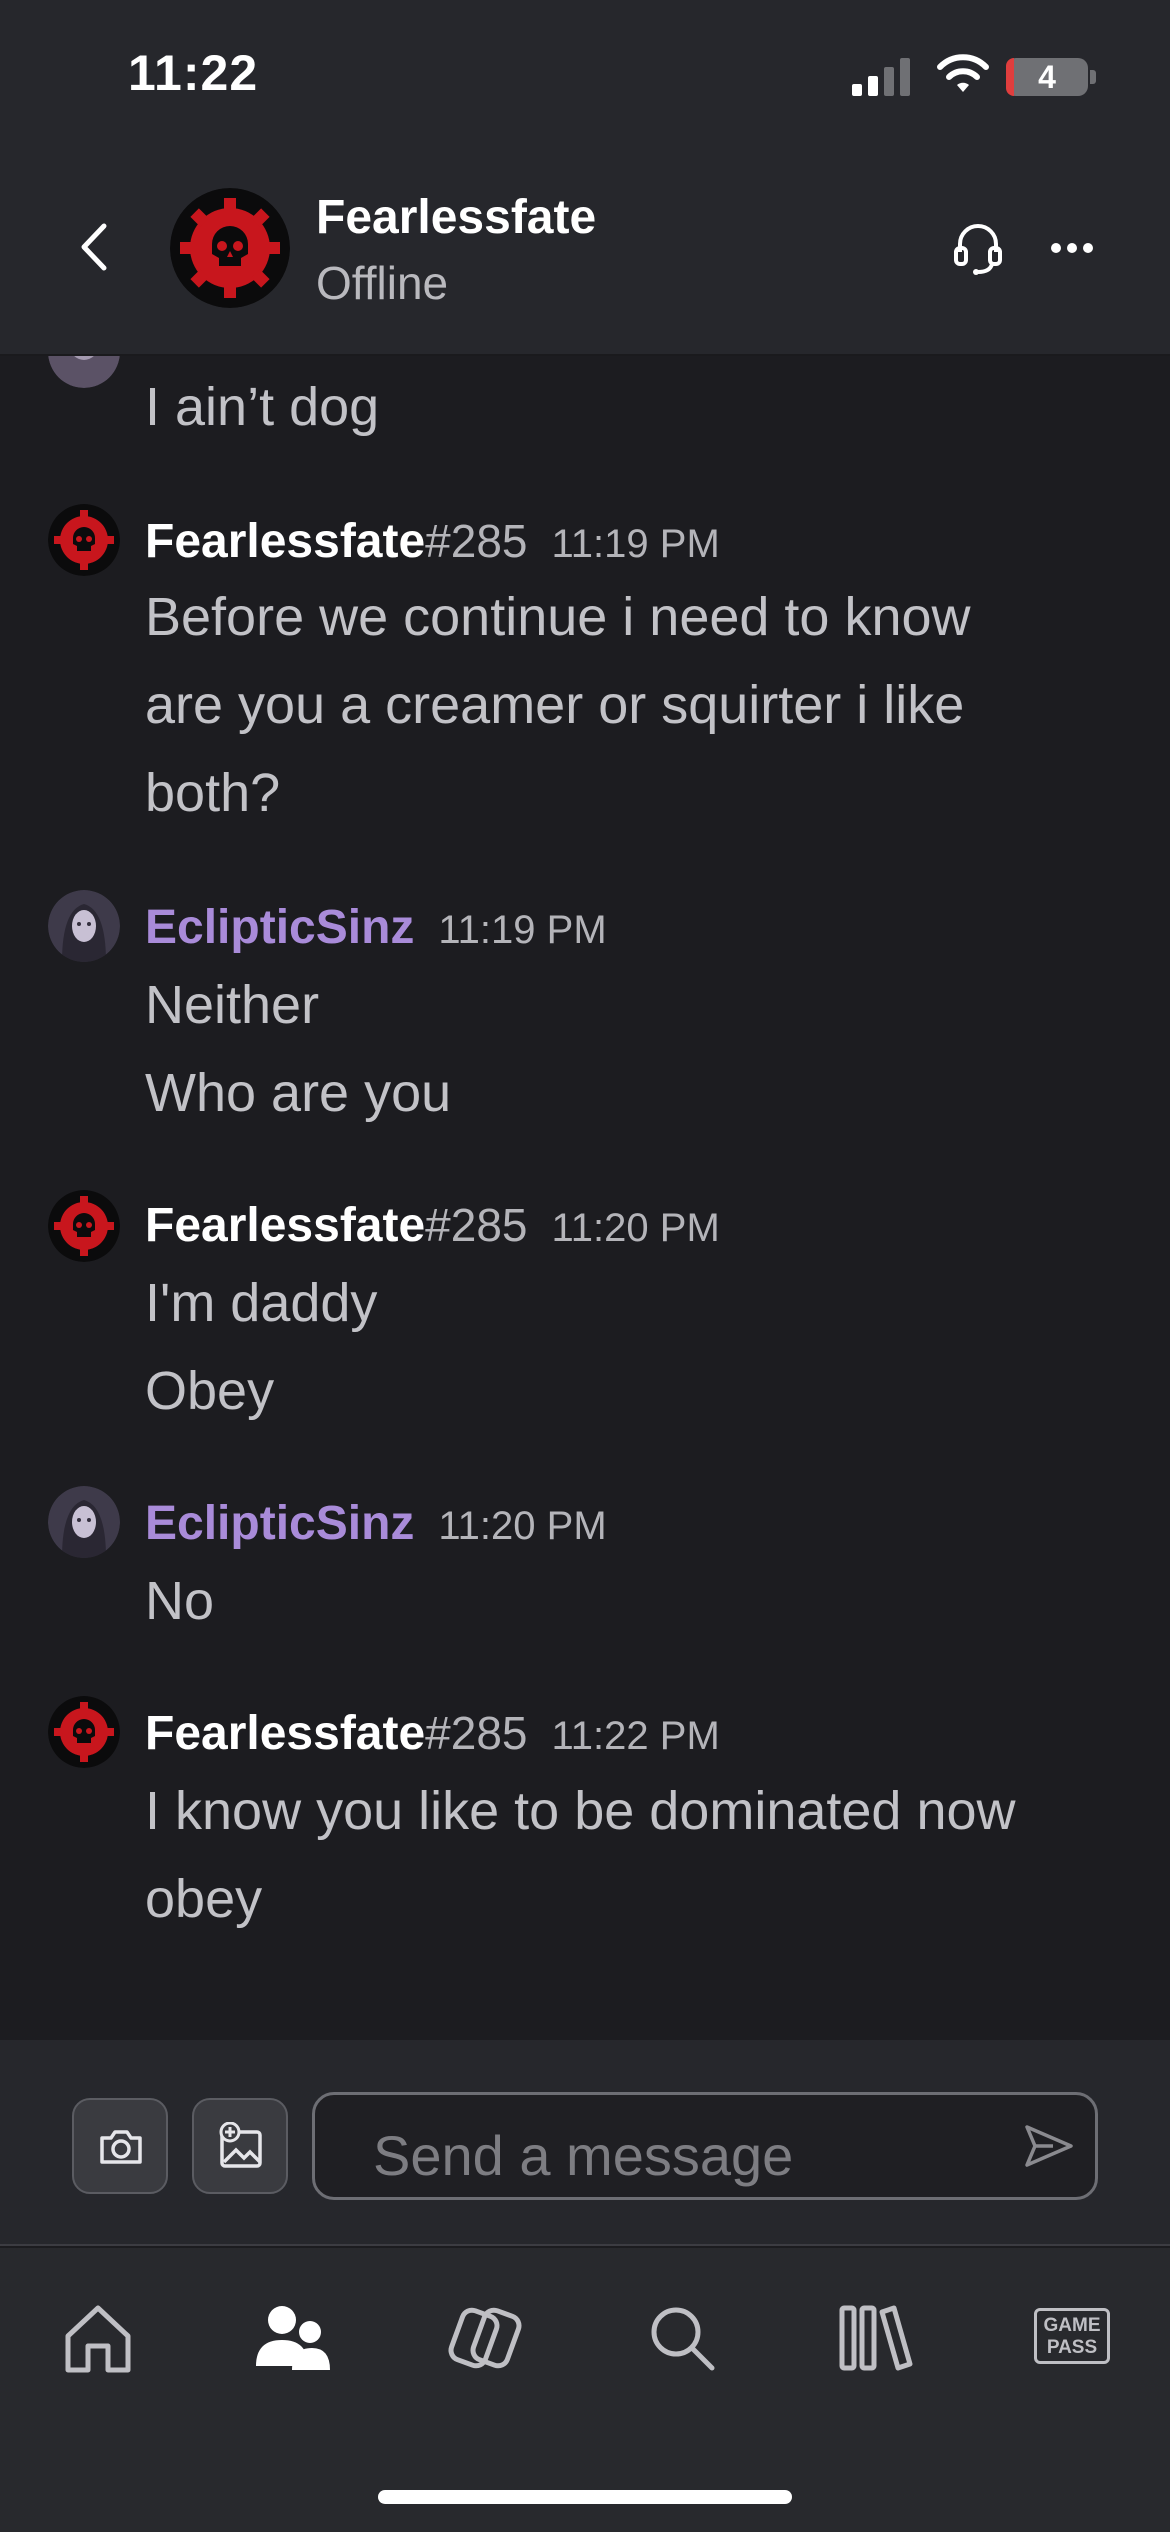 The height and width of the screenshot is (2532, 1170). Describe the element at coordinates (180, 1601) in the screenshot. I see `message-line: No` at that location.